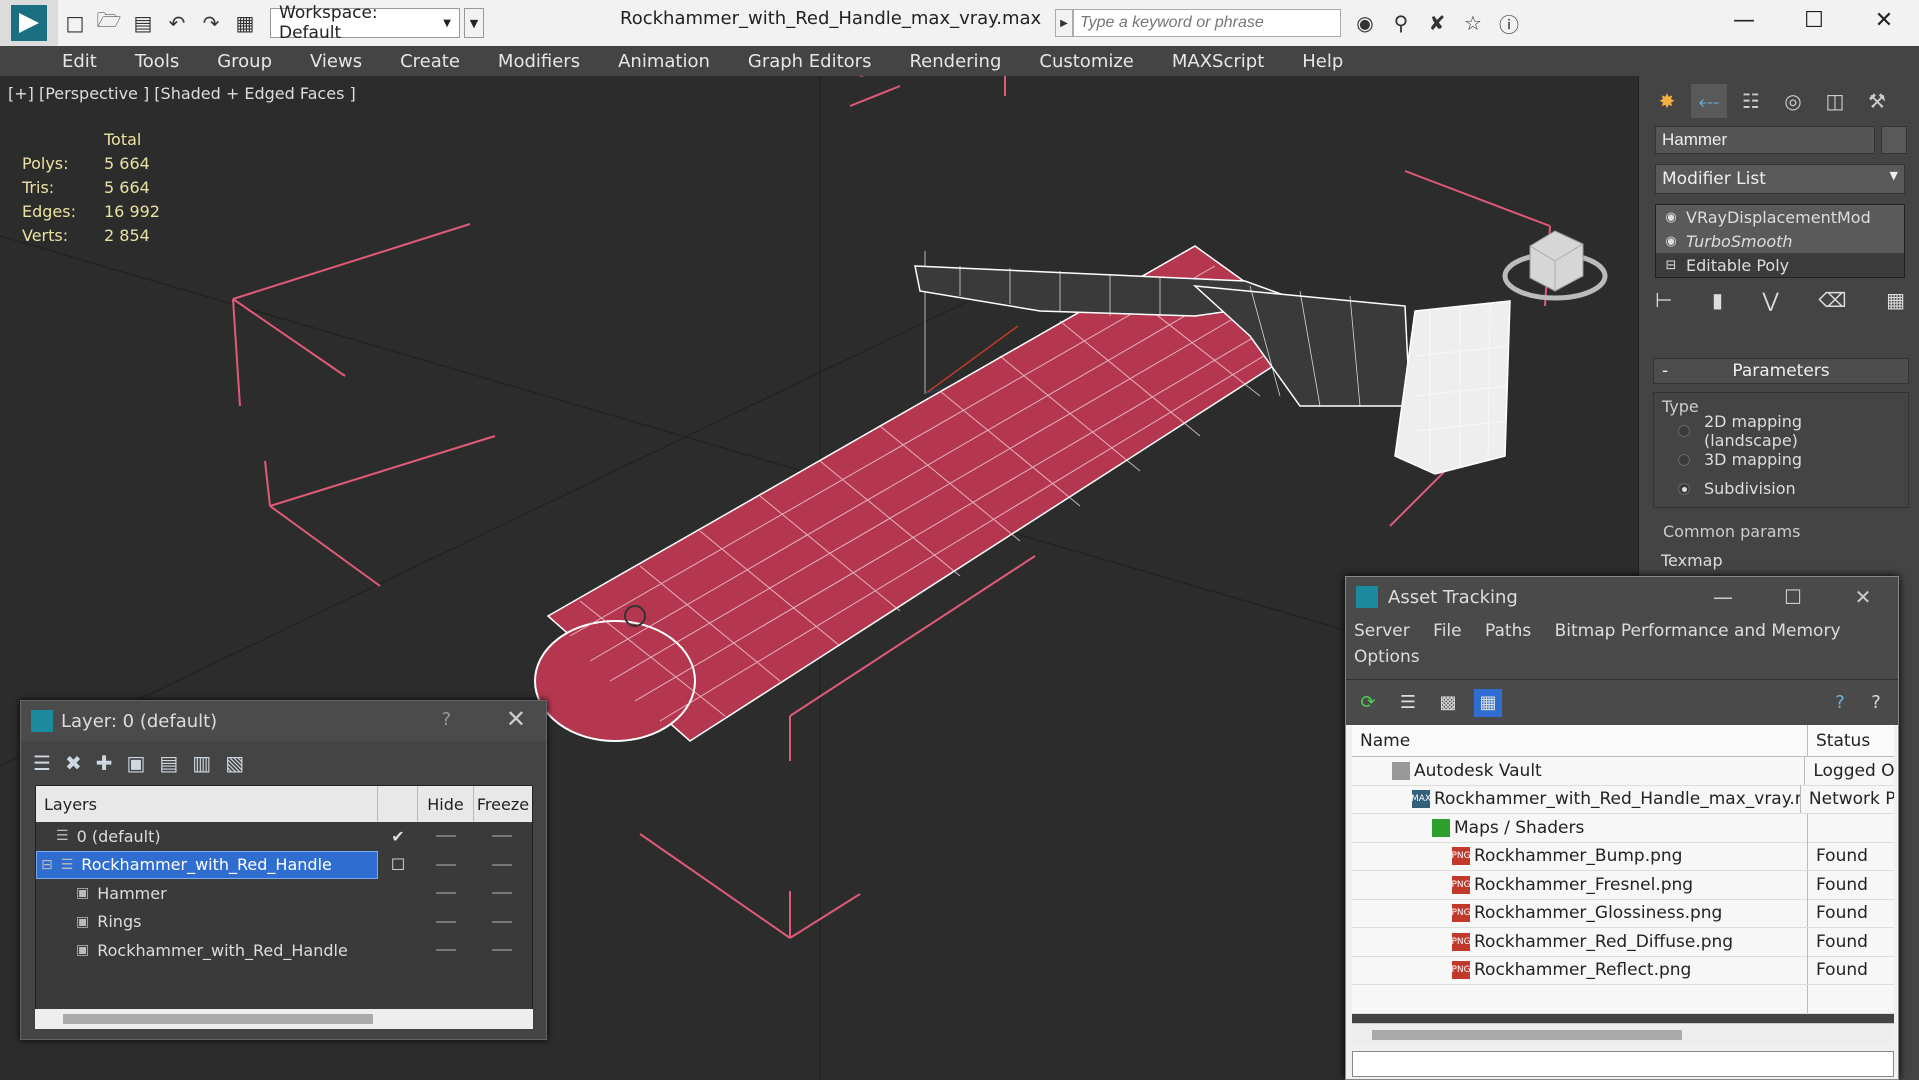  I want to click on menu-modifiers: Modifiers, so click(539, 61).